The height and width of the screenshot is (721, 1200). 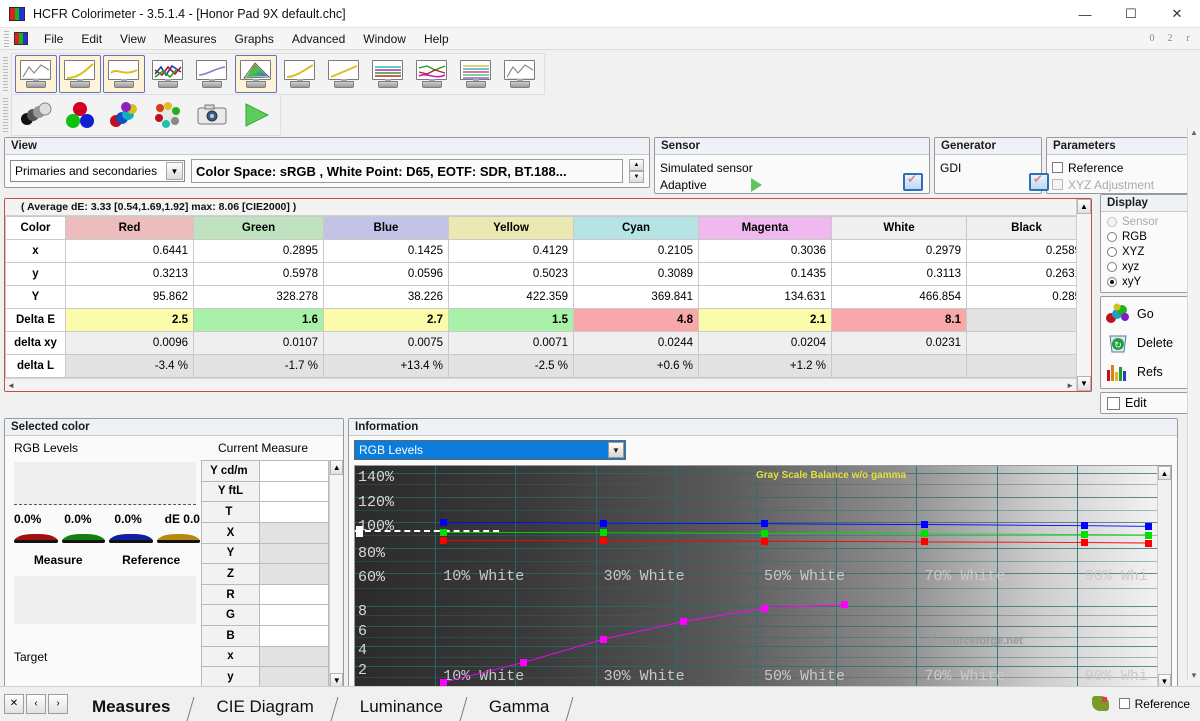 What do you see at coordinates (1194, 675) in the screenshot?
I see `workspace-scroll-down-icon: ▼` at bounding box center [1194, 675].